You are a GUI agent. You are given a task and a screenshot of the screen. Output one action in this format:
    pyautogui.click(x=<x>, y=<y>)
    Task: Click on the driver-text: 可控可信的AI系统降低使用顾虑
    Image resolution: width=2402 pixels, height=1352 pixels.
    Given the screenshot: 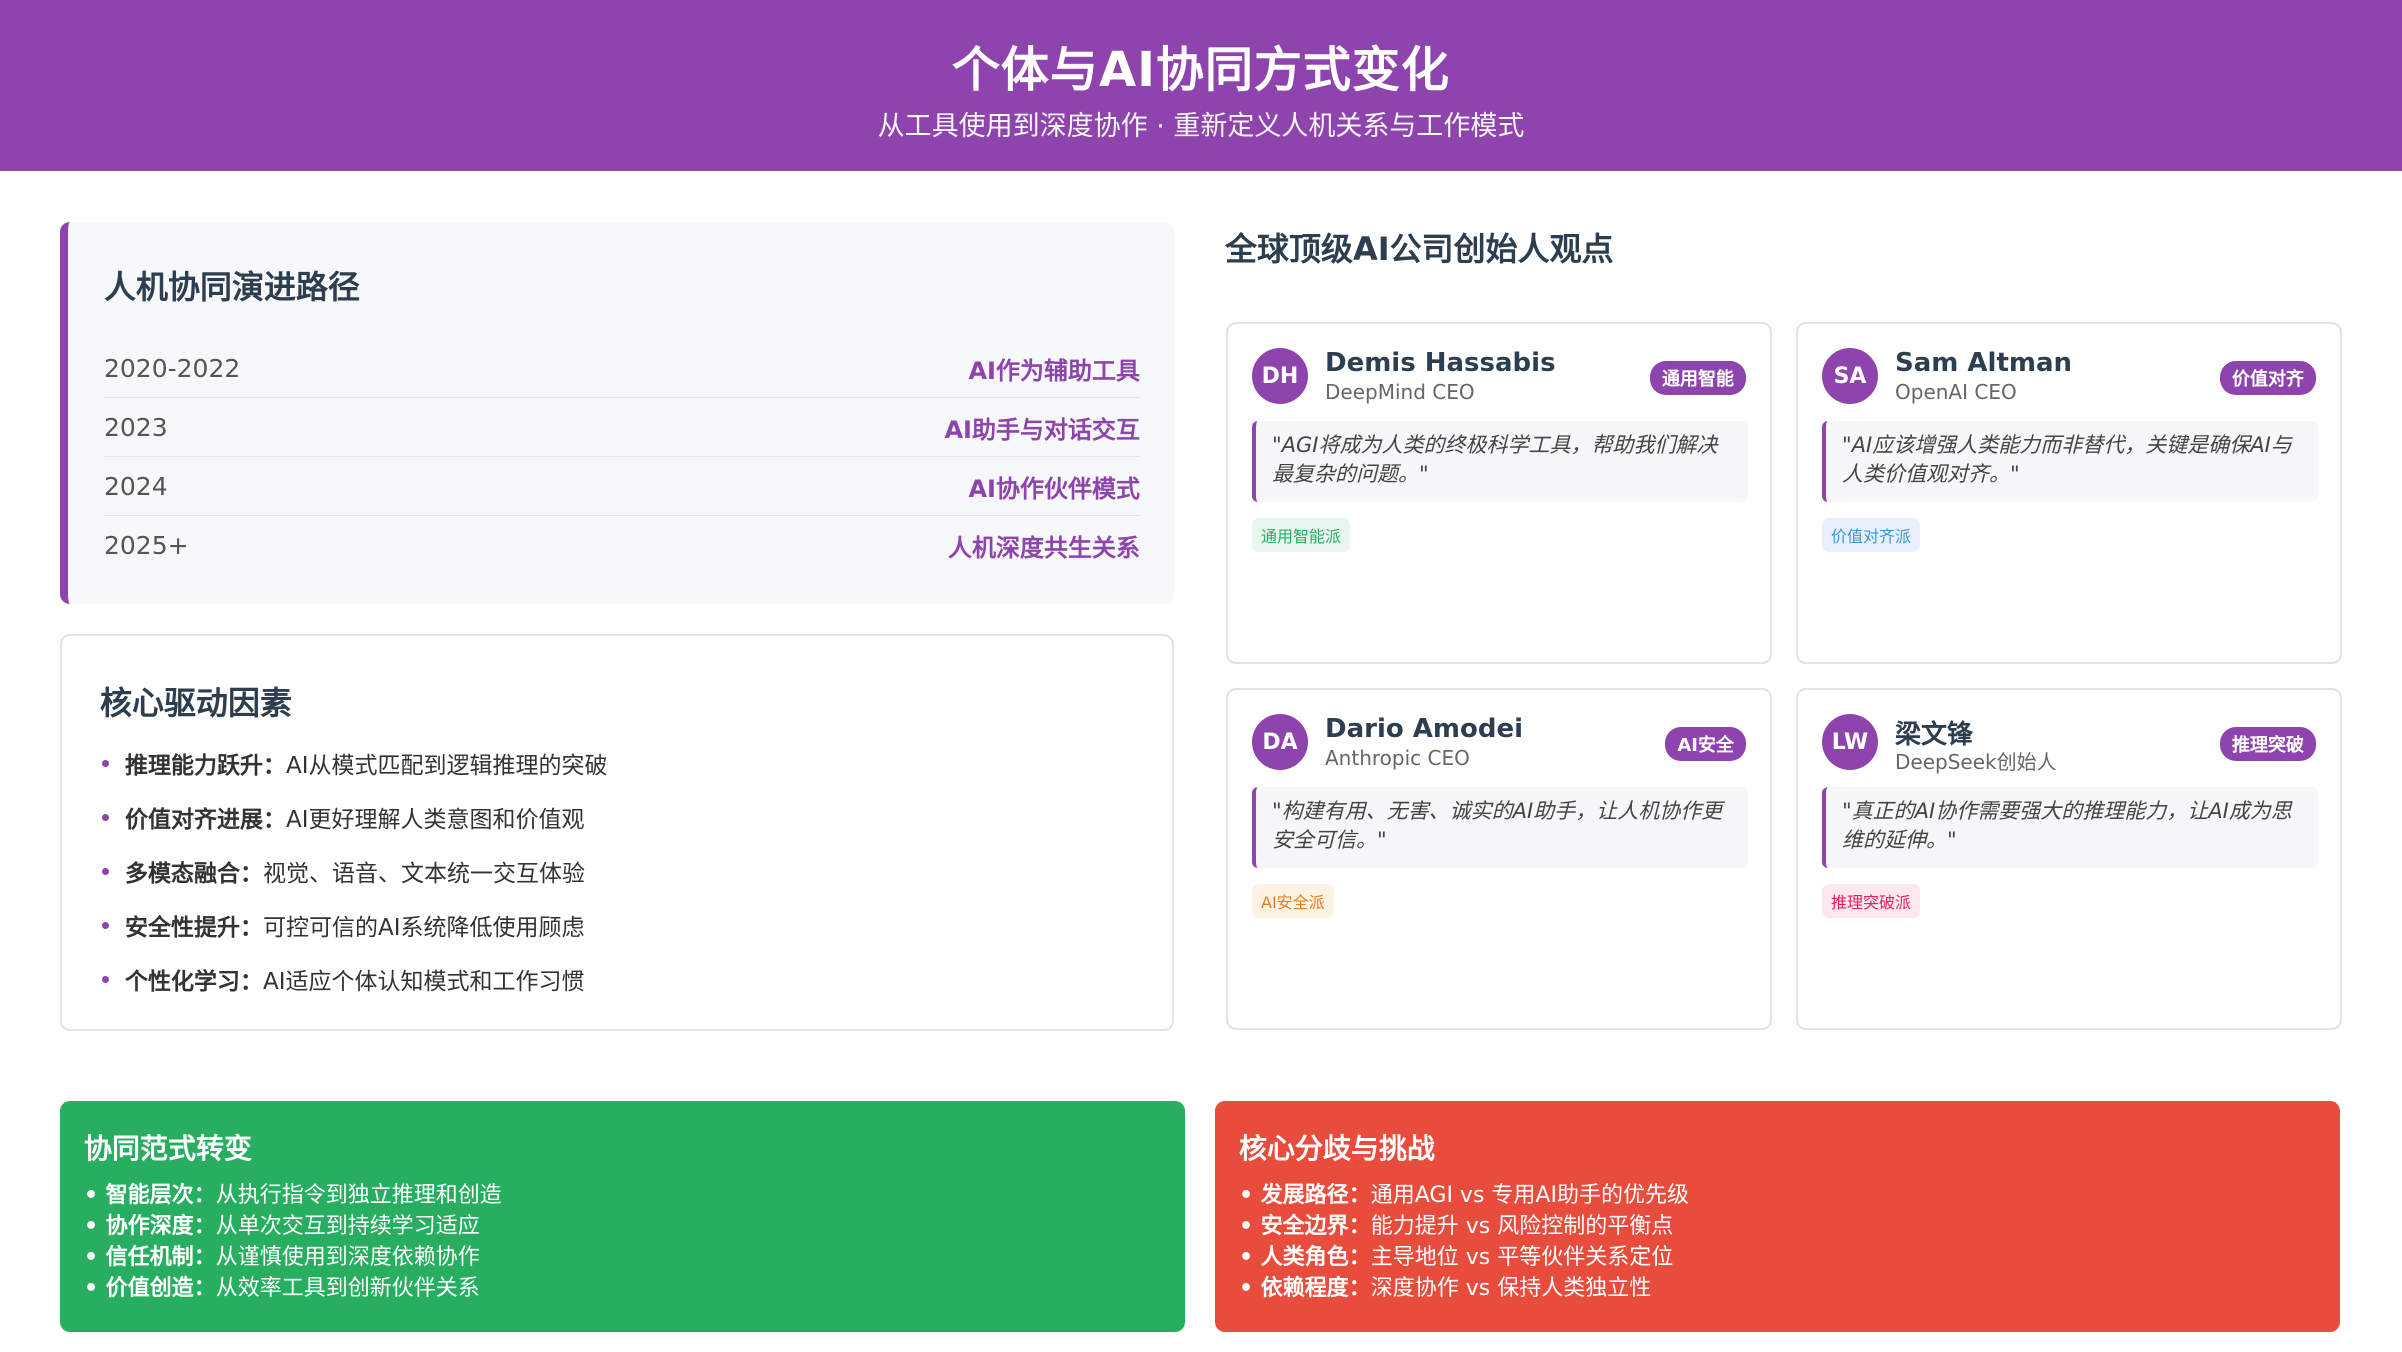 What is the action you would take?
    pyautogui.click(x=424, y=928)
    